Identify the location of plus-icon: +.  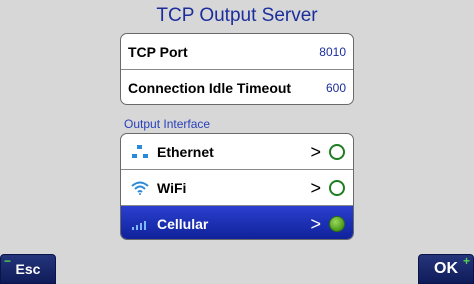
(466, 261).